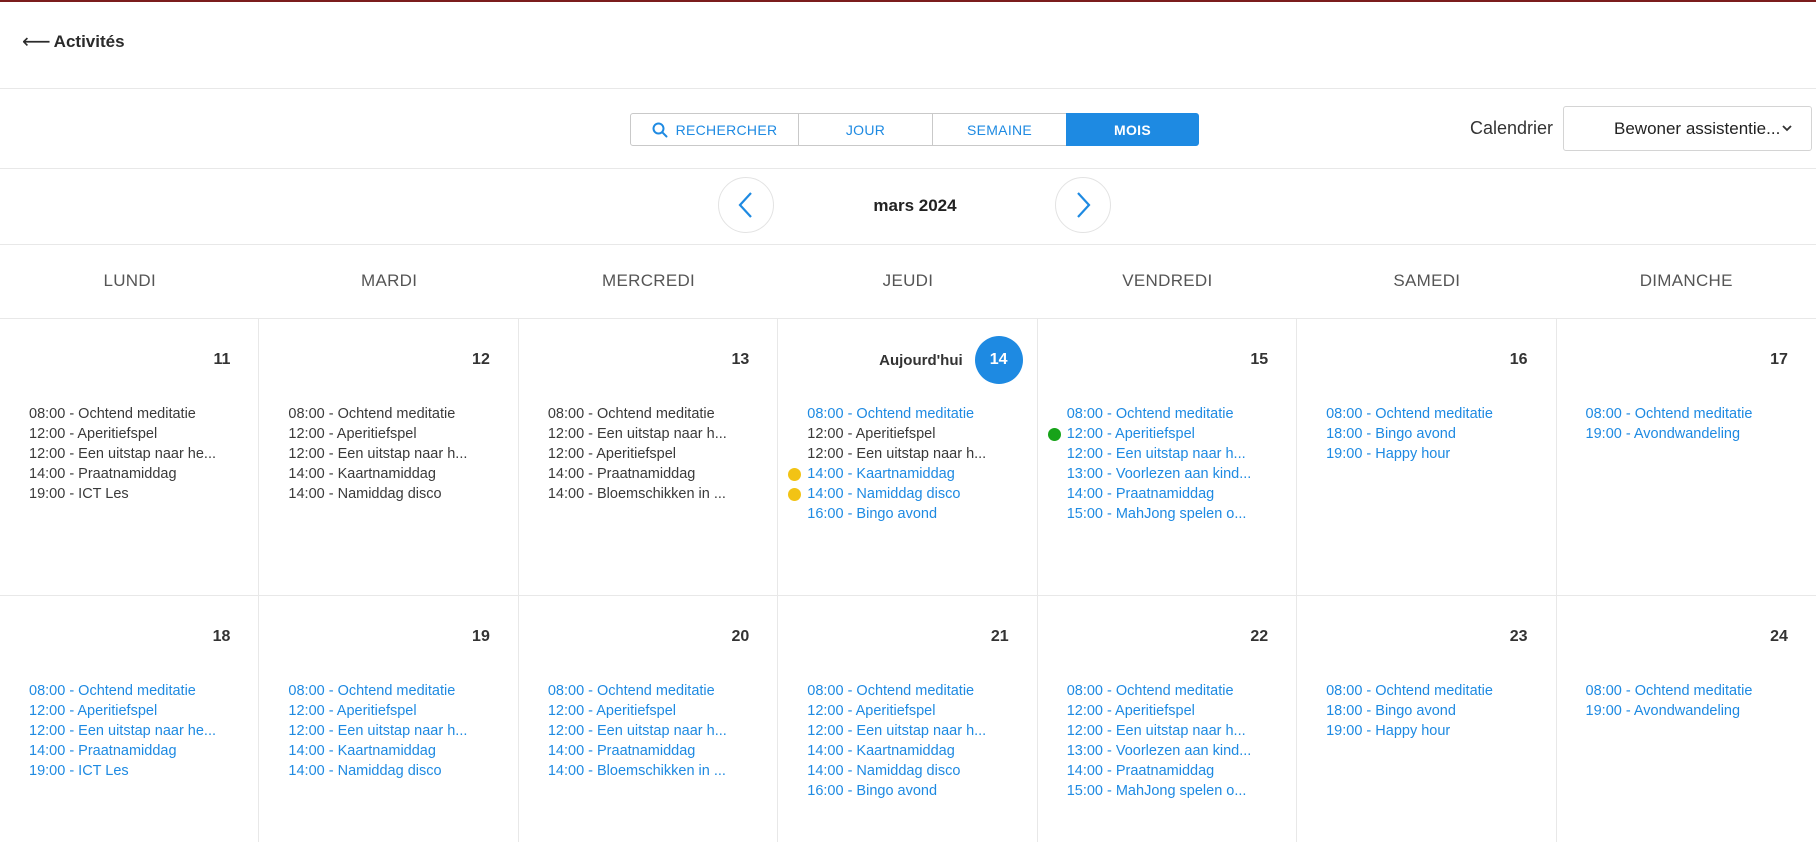 This screenshot has height=842, width=1816. I want to click on search-view-button: RECHERCHER, so click(714, 129).